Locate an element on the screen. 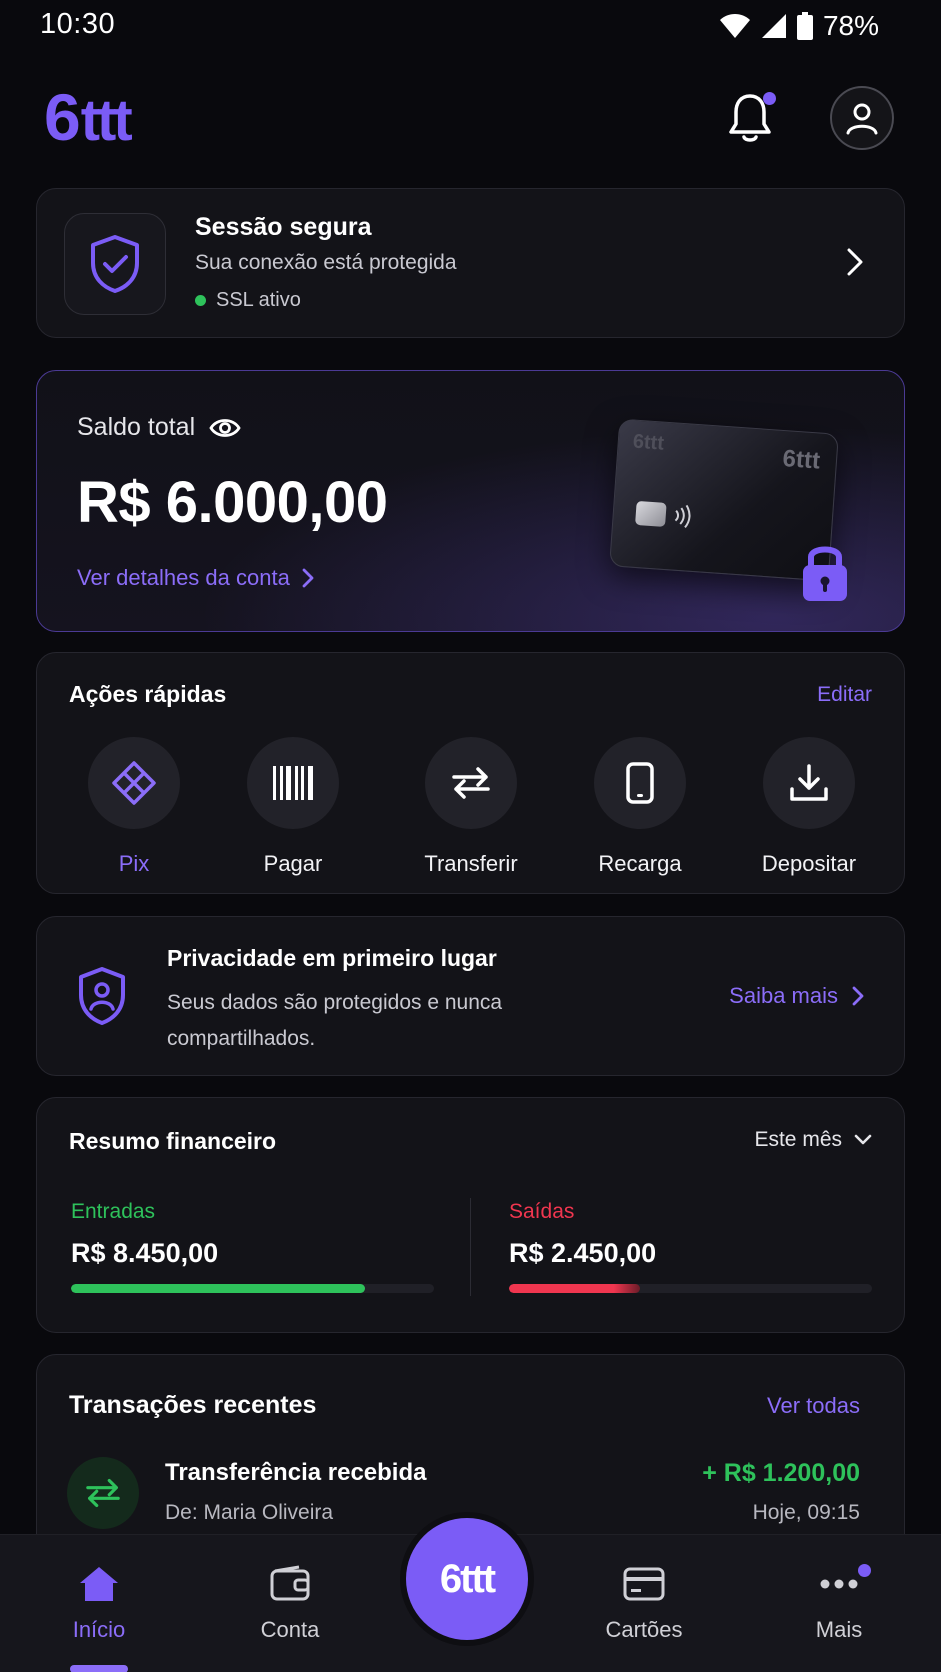 This screenshot has height=1672, width=941. pix-button is located at coordinates (134, 783).